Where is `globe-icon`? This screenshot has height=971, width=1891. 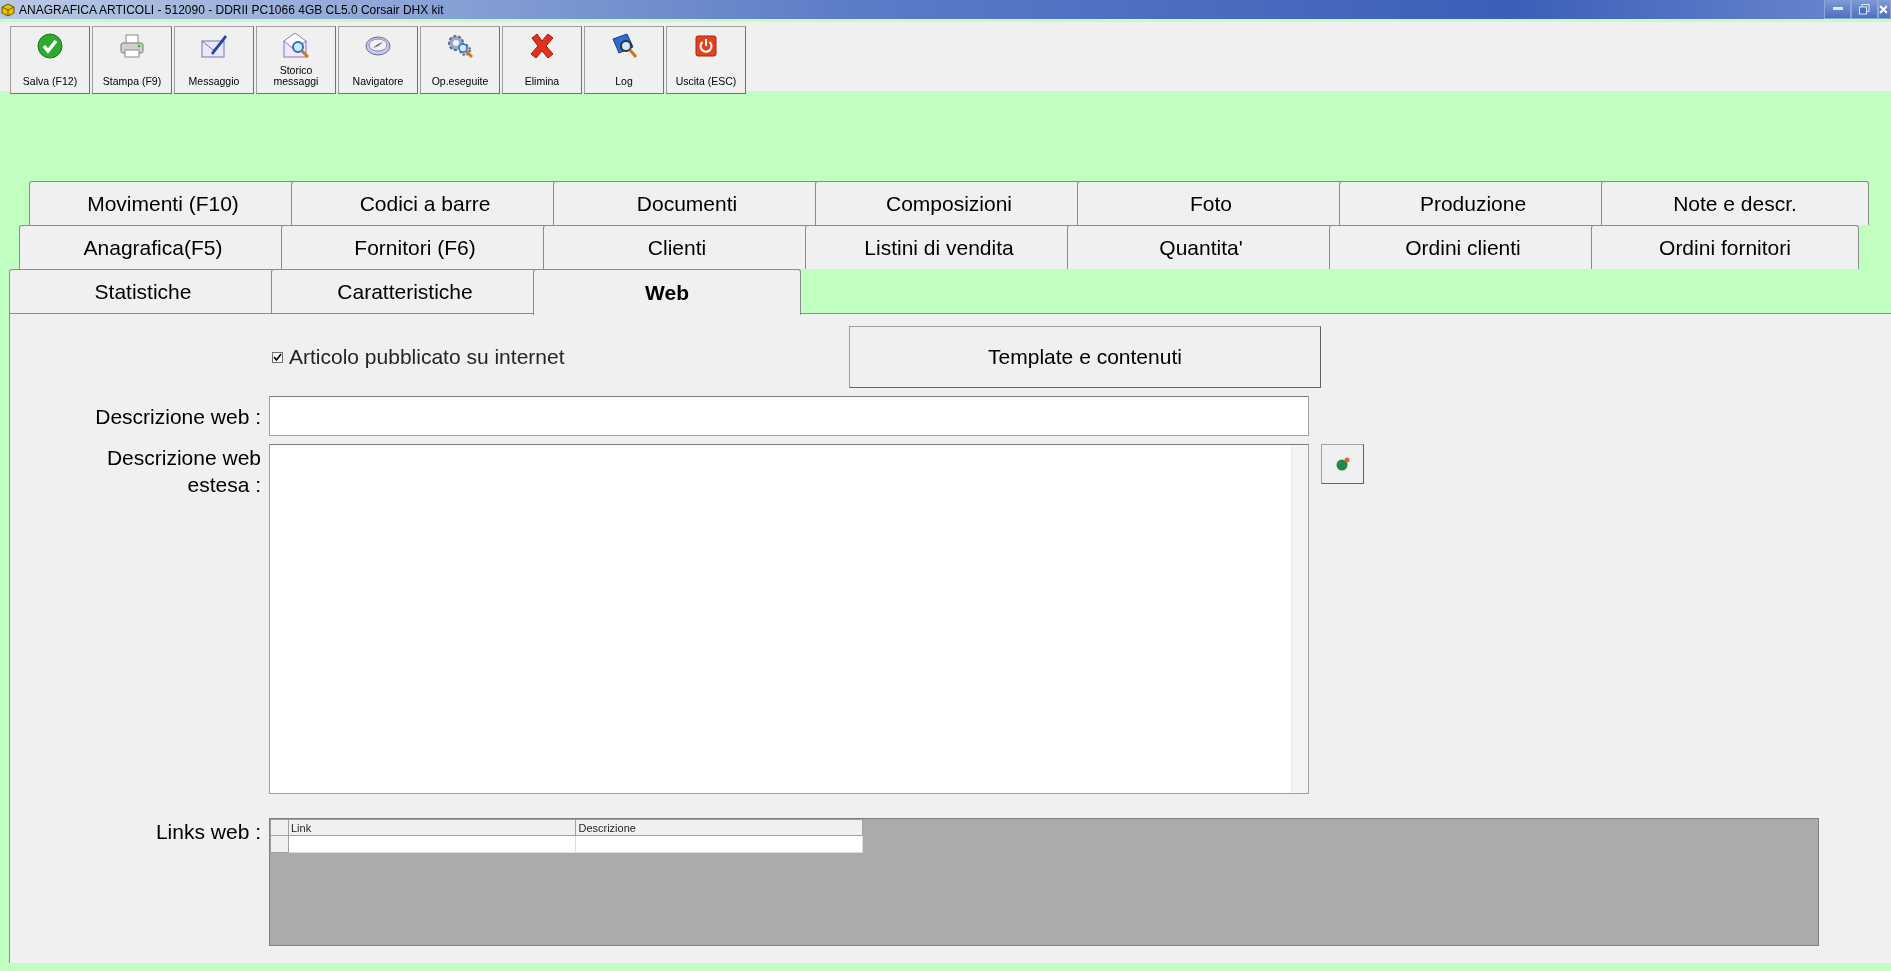 globe-icon is located at coordinates (1342, 464).